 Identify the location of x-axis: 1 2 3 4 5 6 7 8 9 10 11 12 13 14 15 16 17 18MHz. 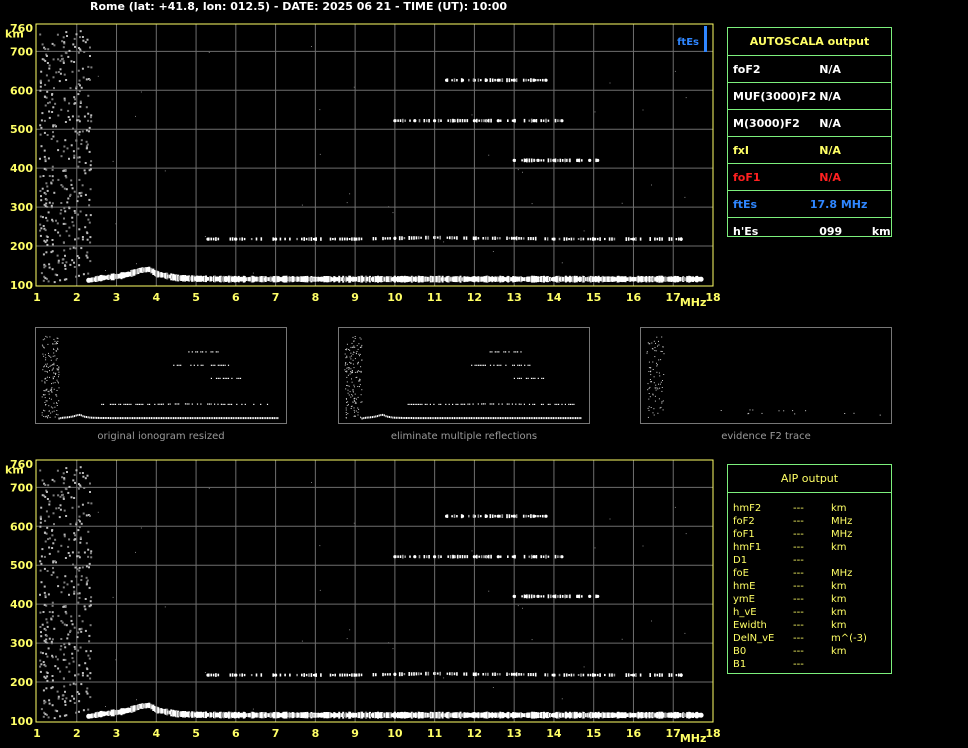
(376, 300).